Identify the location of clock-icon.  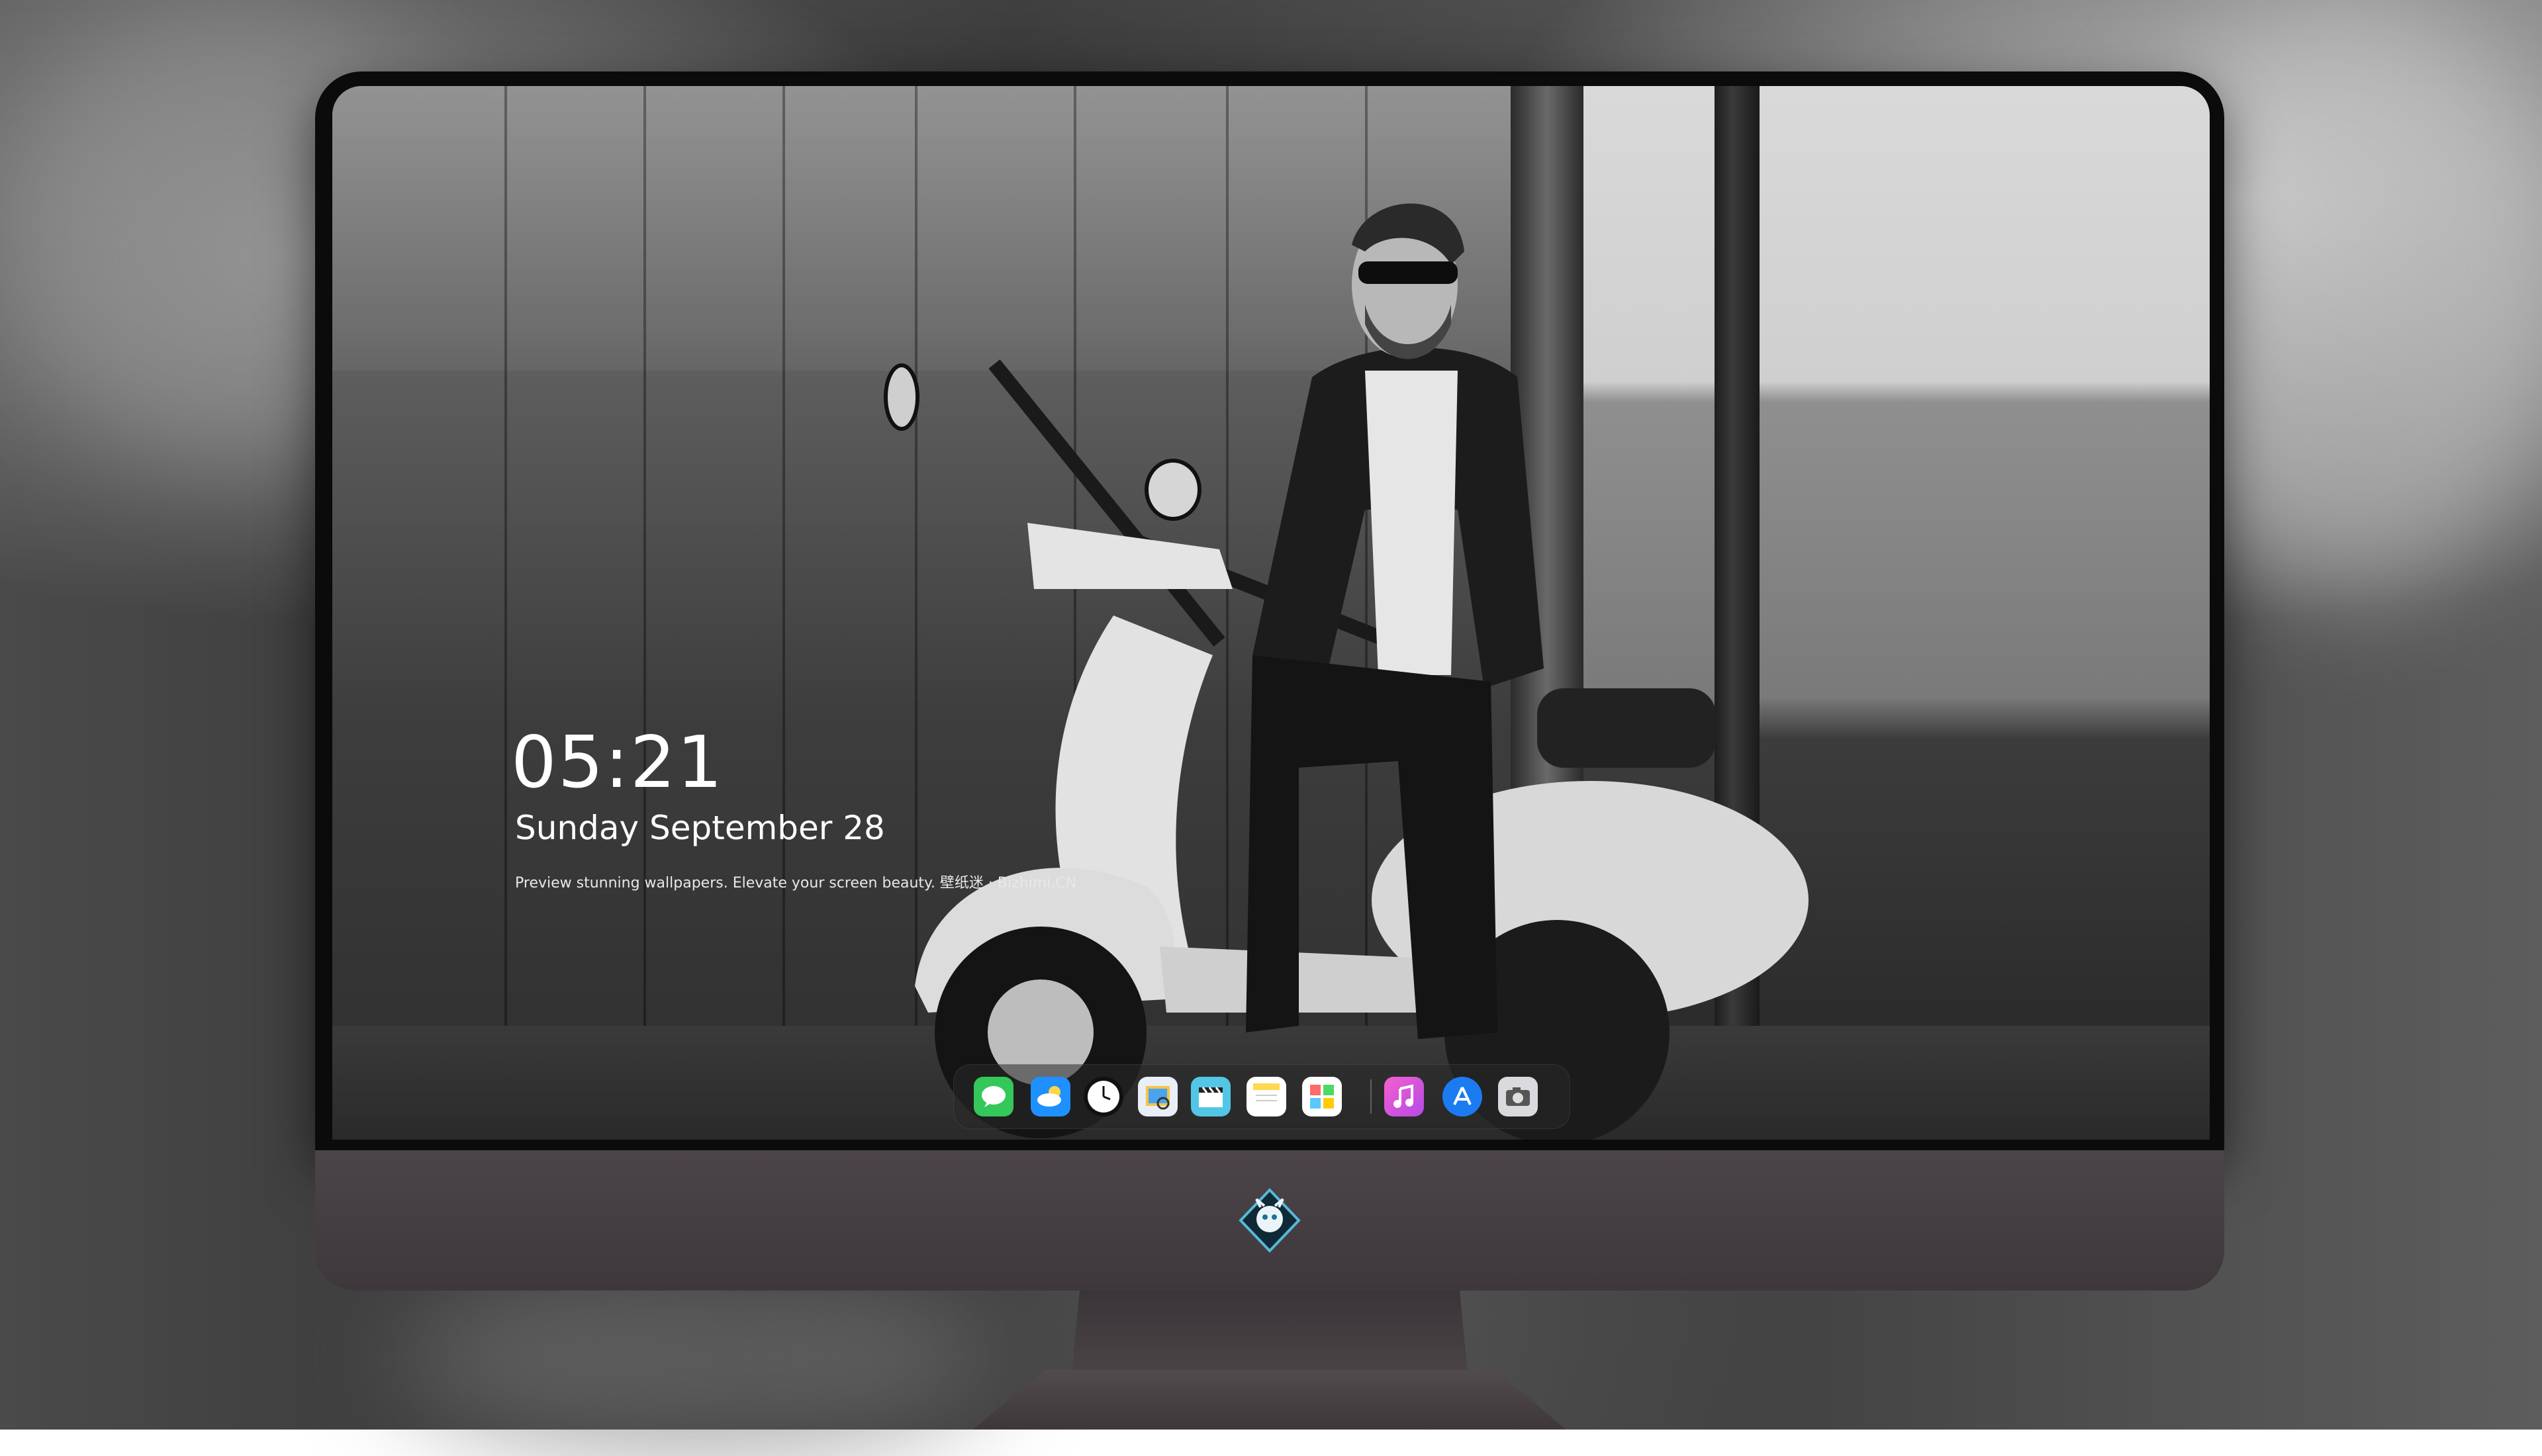
(1103, 1097).